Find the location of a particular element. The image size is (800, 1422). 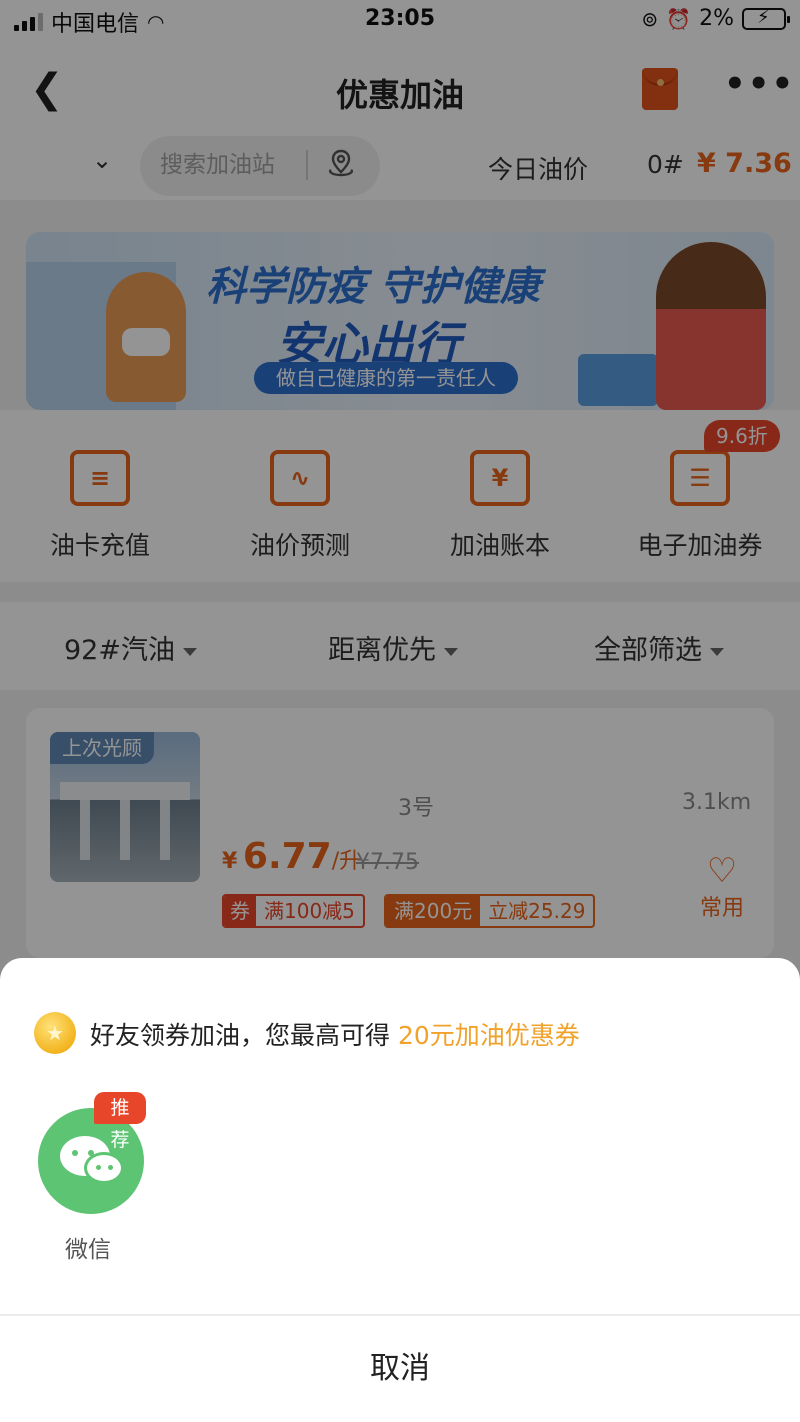

share-wechat: 推荐 微信 is located at coordinates (92, 1178).